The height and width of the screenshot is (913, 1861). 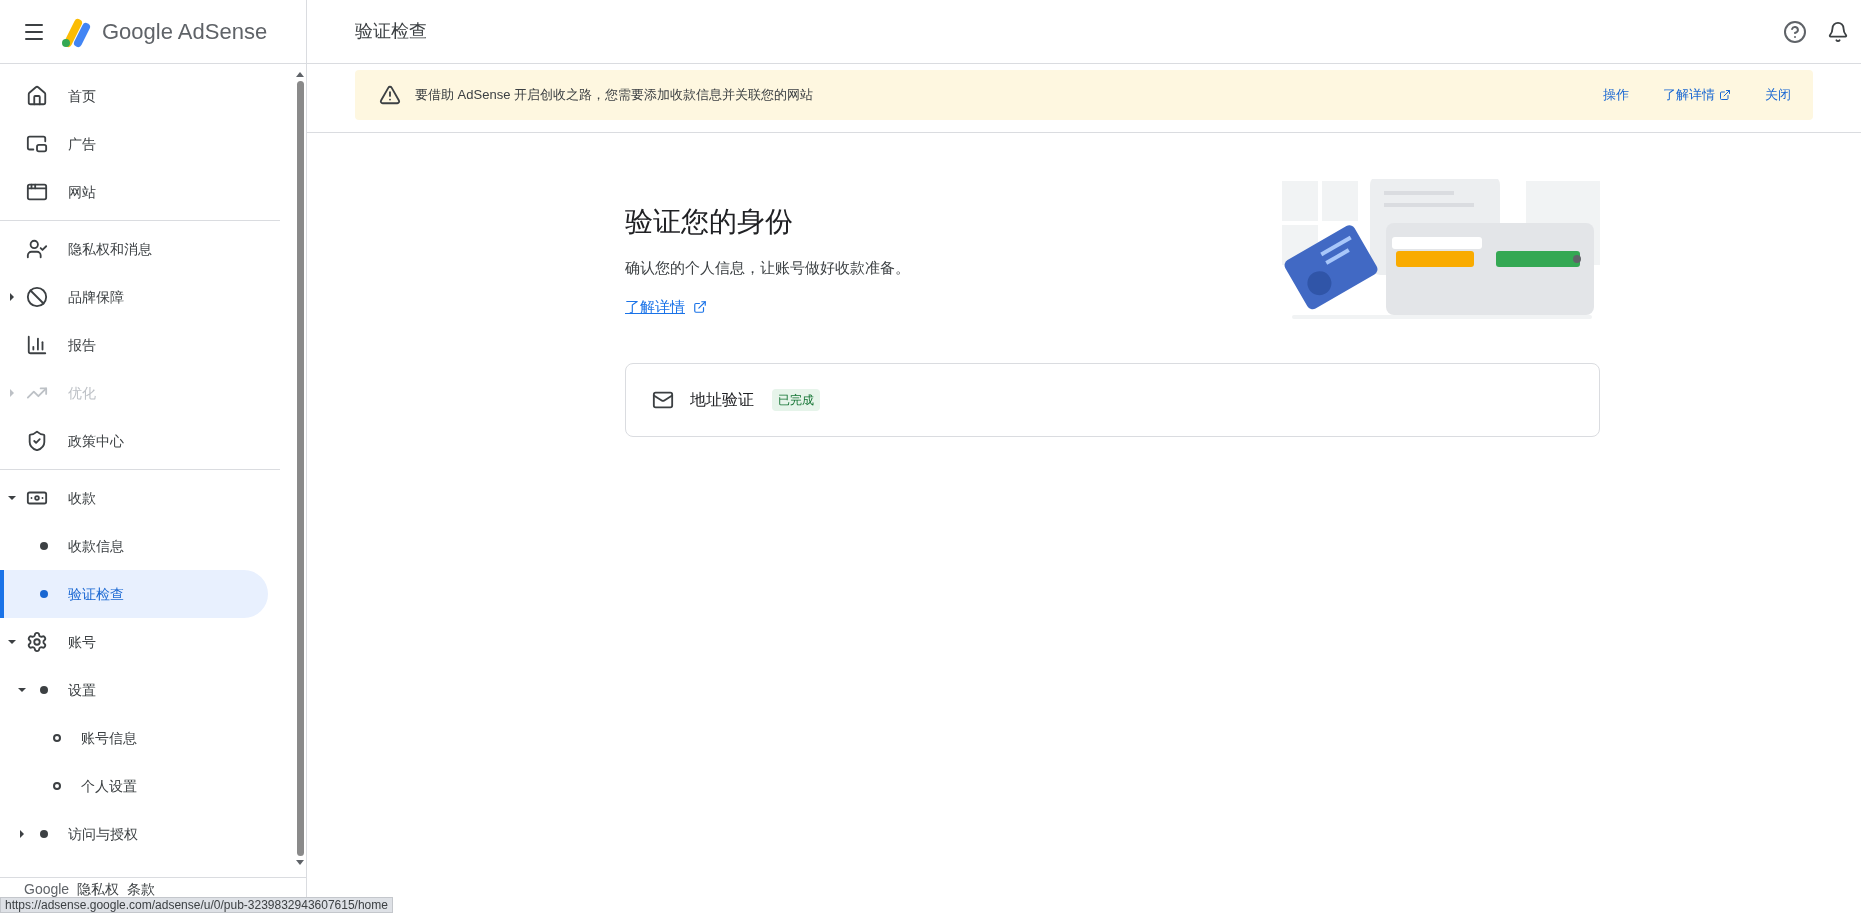 What do you see at coordinates (663, 400) in the screenshot?
I see `mail-icon` at bounding box center [663, 400].